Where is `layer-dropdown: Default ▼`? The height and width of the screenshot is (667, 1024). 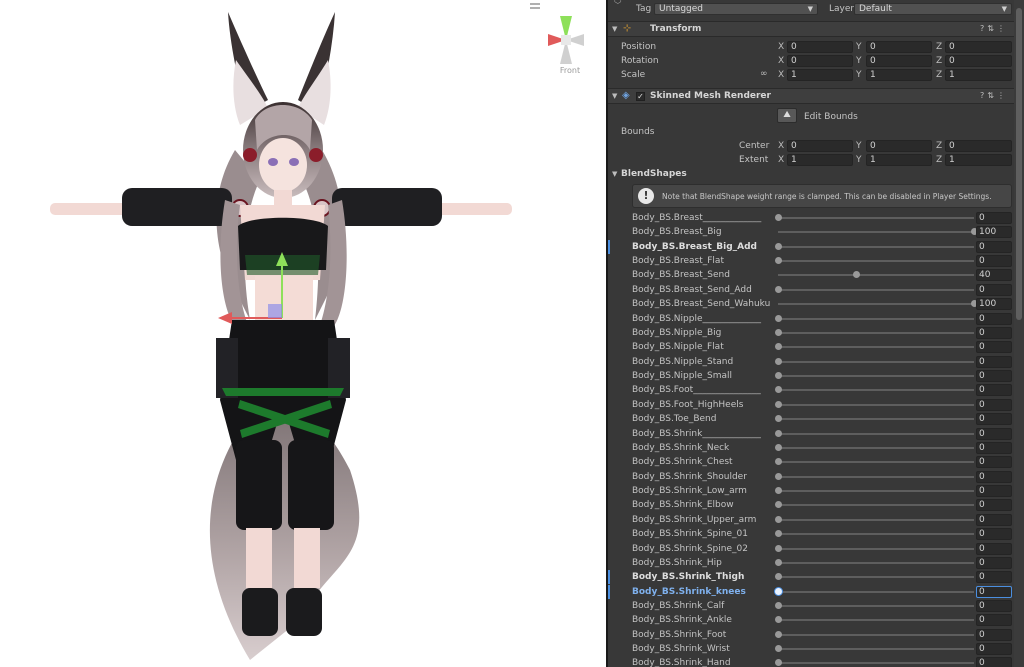
layer-dropdown: Default ▼ is located at coordinates (933, 9).